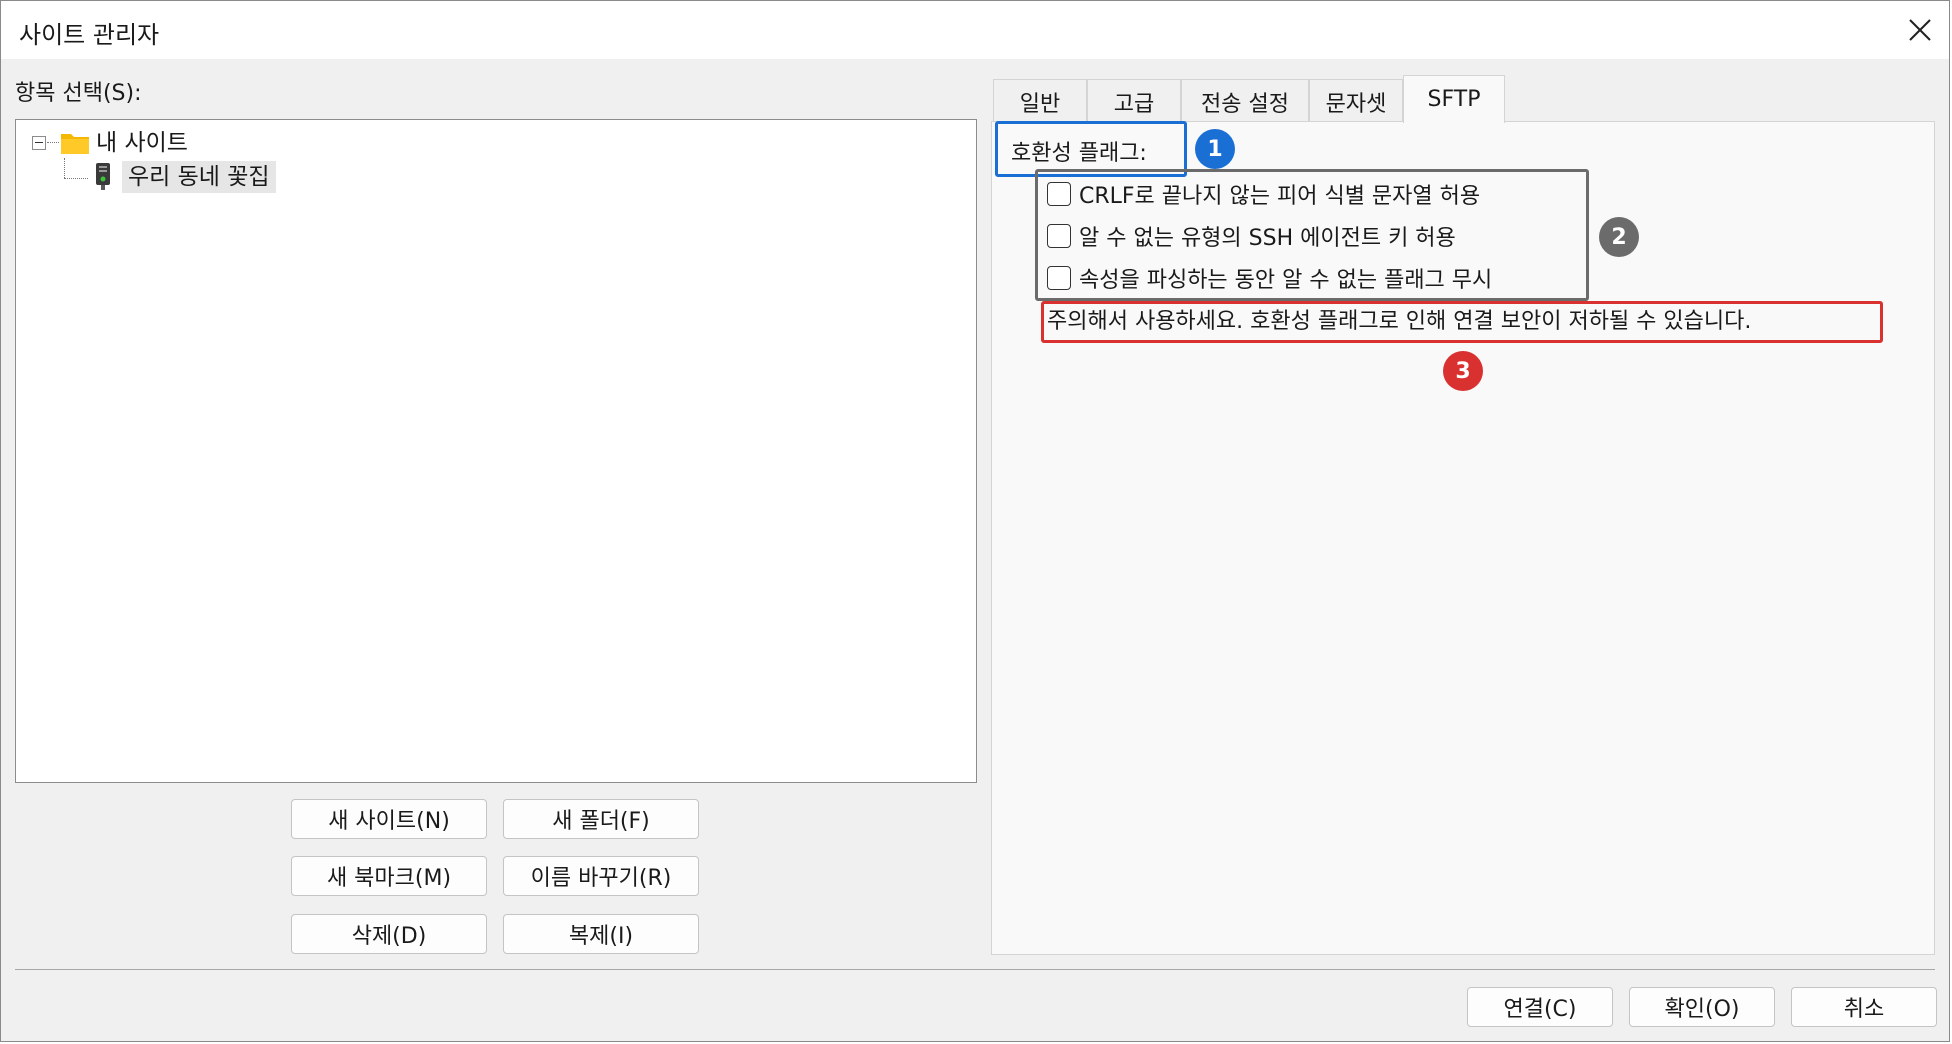 The width and height of the screenshot is (1952, 1044). Describe the element at coordinates (1245, 101) in the screenshot. I see `tab-transfer-settings: 전송 설정` at that location.